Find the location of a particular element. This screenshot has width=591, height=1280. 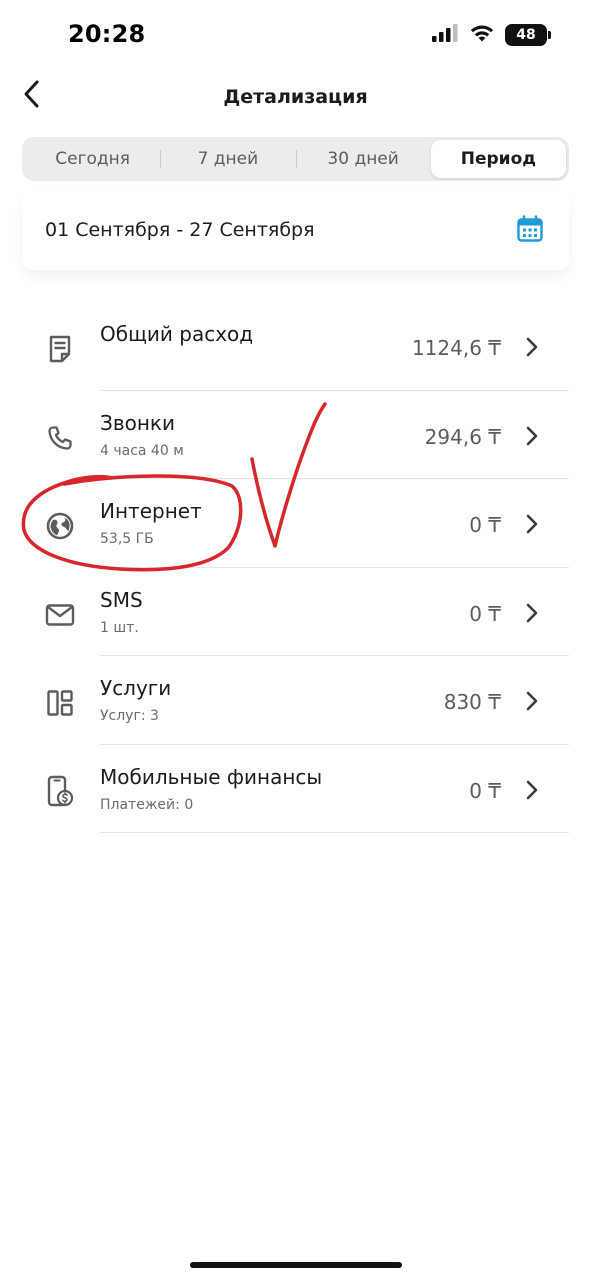

list-item-value: 830 ₸ is located at coordinates (472, 702).